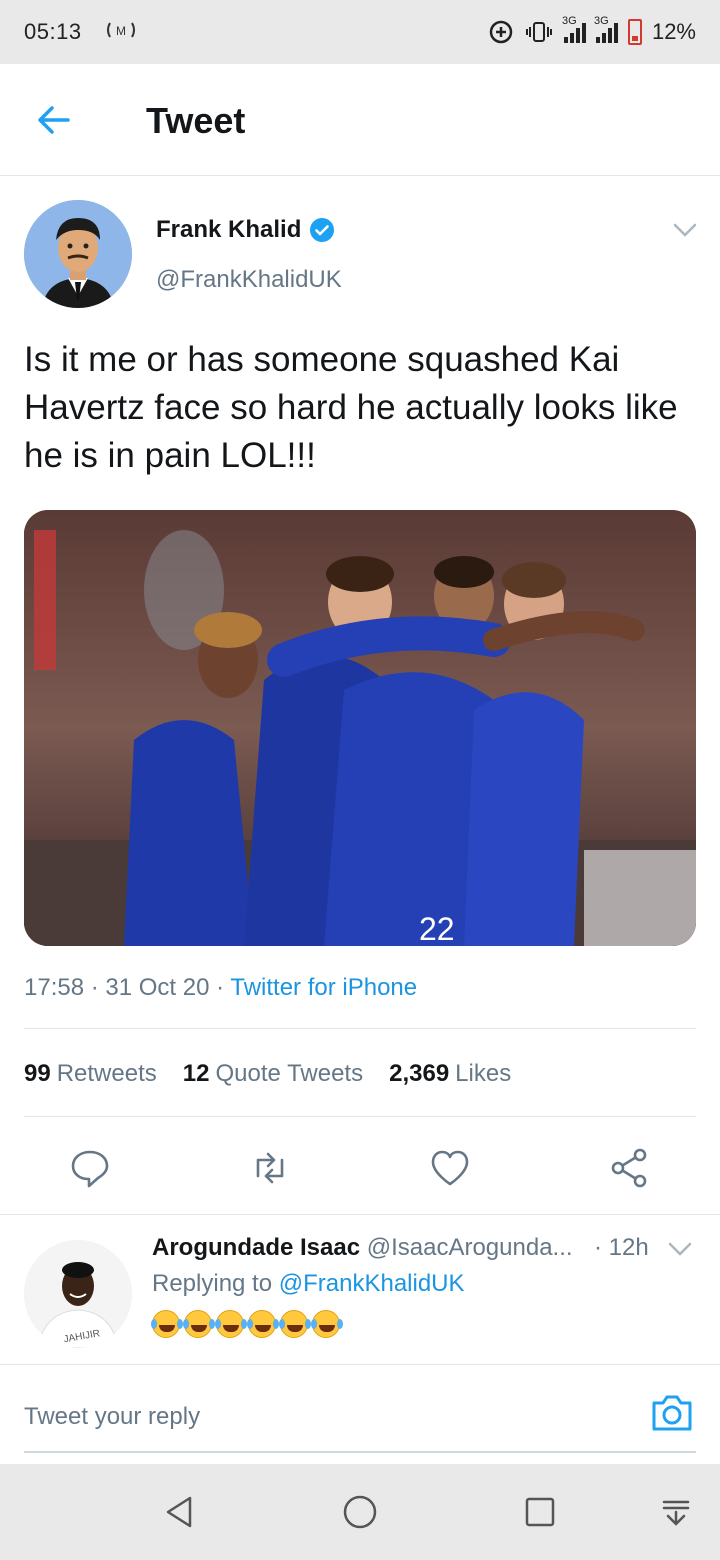  What do you see at coordinates (483, 1073) in the screenshot?
I see `likes-label: Likes` at bounding box center [483, 1073].